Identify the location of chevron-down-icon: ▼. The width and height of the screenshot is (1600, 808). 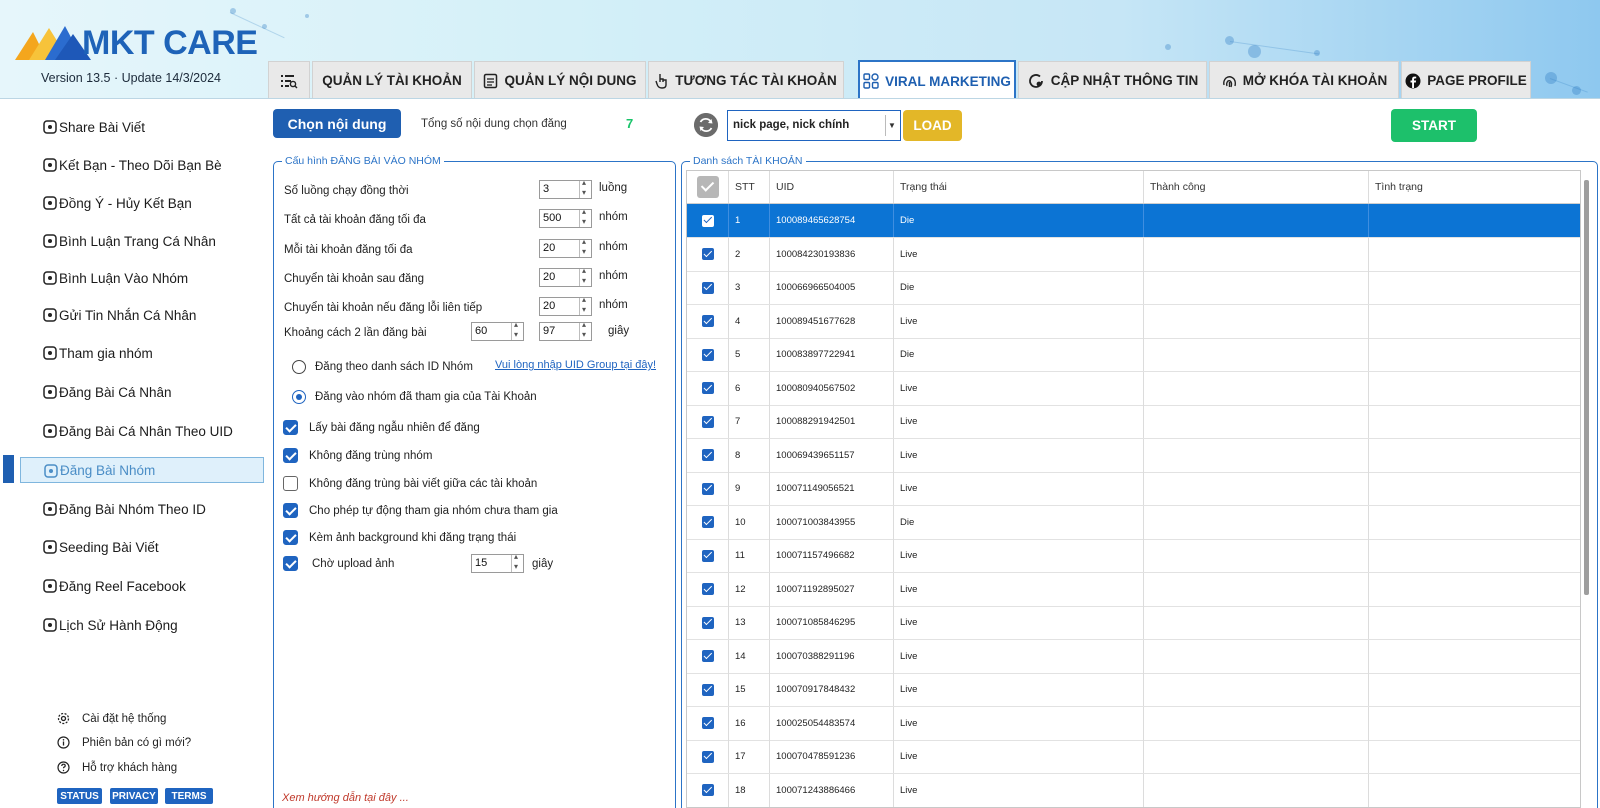
(891, 125).